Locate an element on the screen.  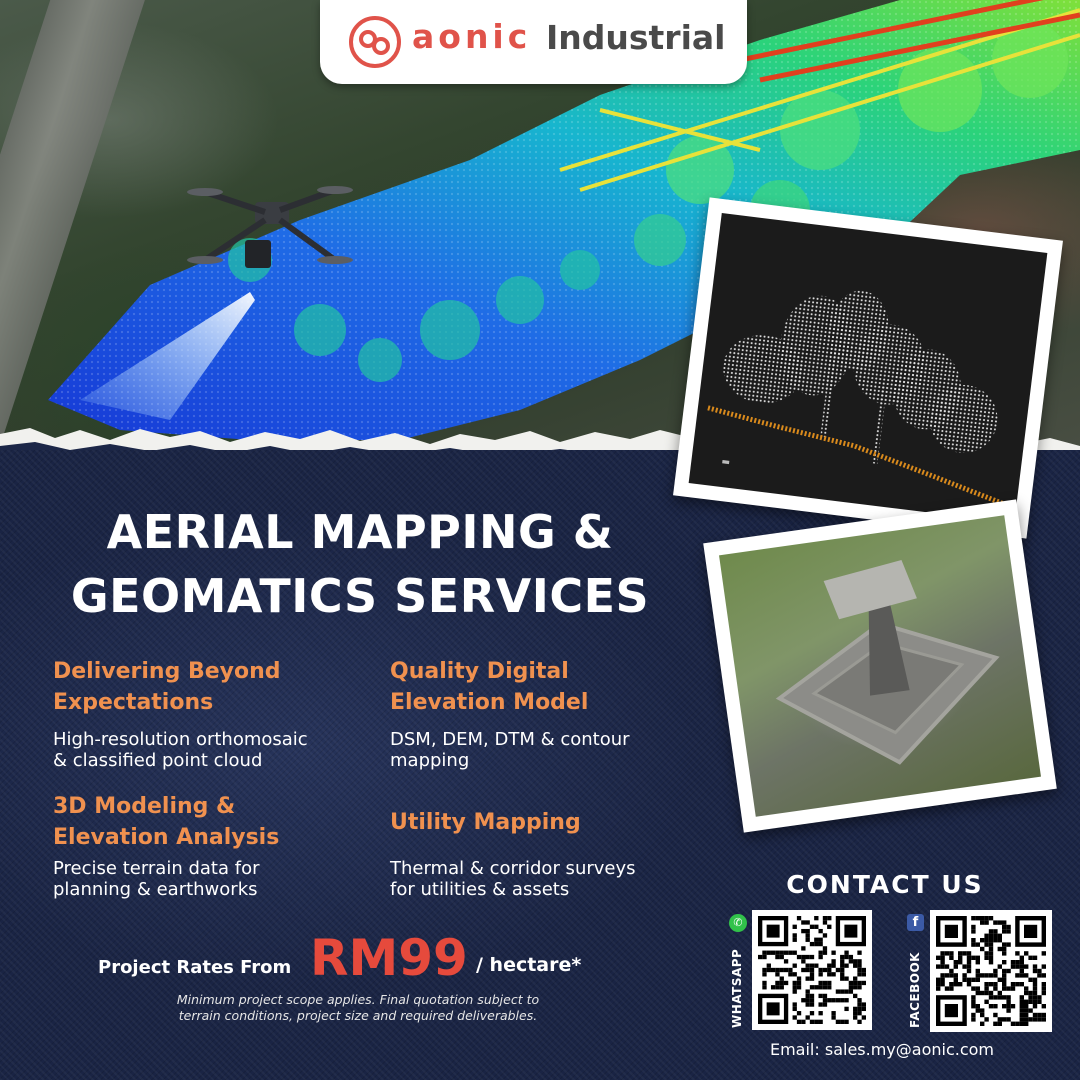
whatsapp-icon: ✆ is located at coordinates (738, 923).